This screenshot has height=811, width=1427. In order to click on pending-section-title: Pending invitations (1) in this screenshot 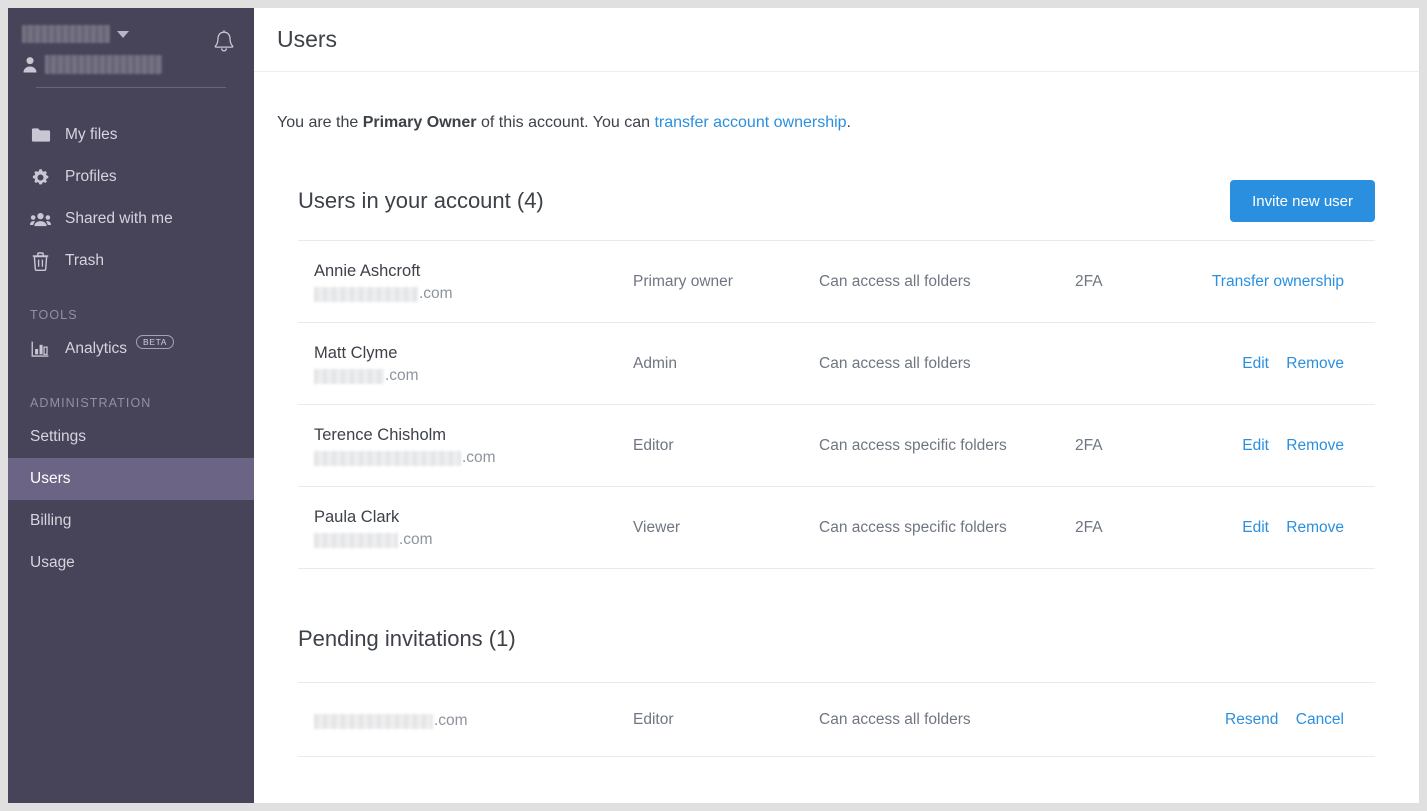, I will do `click(407, 638)`.